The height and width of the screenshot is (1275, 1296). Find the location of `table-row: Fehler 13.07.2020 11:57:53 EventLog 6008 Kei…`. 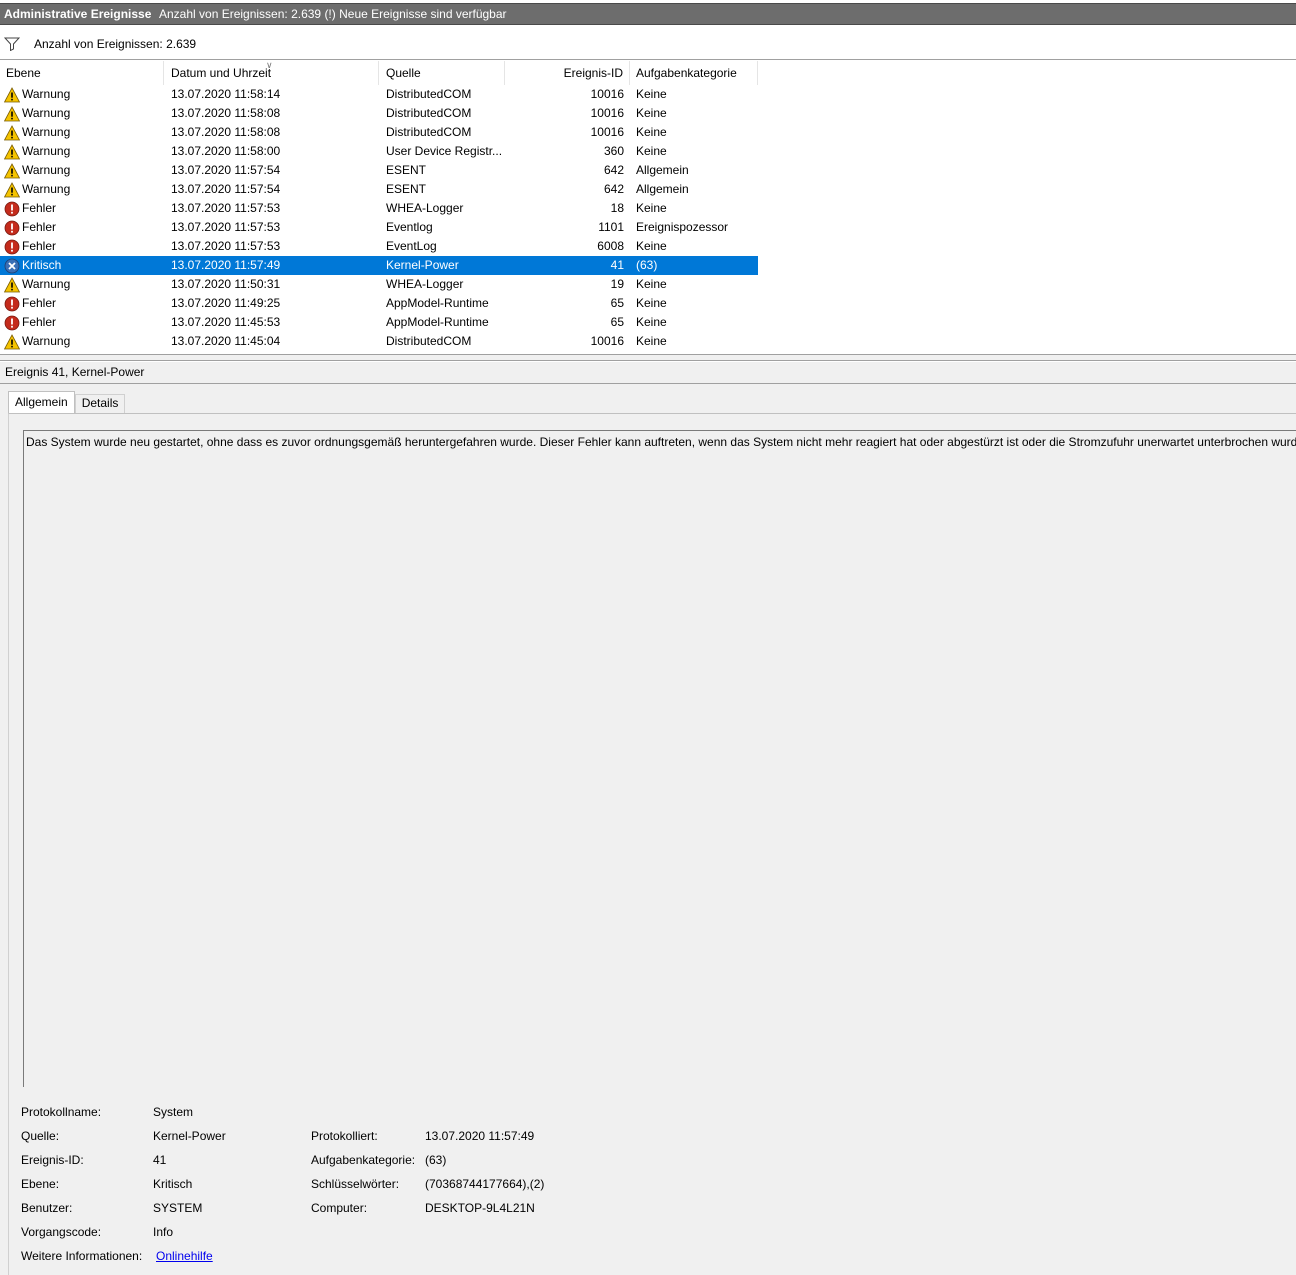

table-row: Fehler 13.07.2020 11:57:53 EventLog 6008 Kei… is located at coordinates (379, 246).